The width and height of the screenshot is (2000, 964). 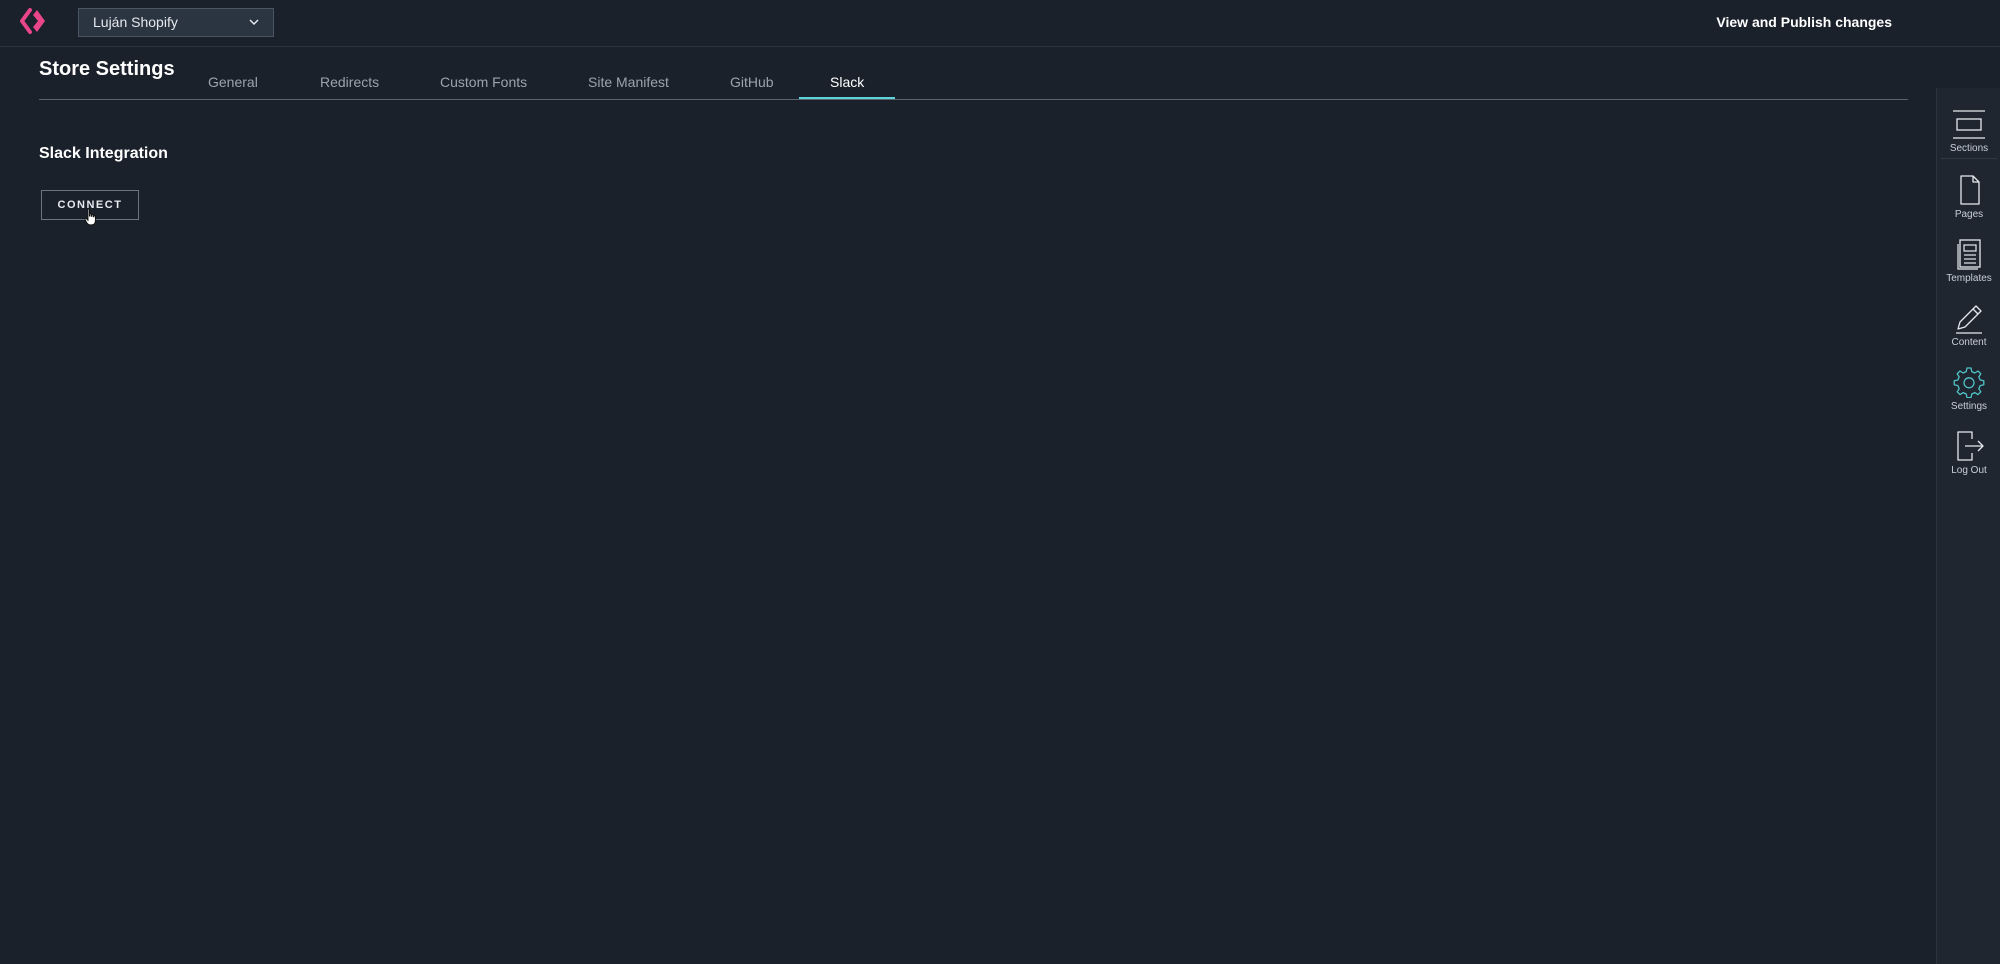 I want to click on hand-cursor-icon, so click(x=90, y=217).